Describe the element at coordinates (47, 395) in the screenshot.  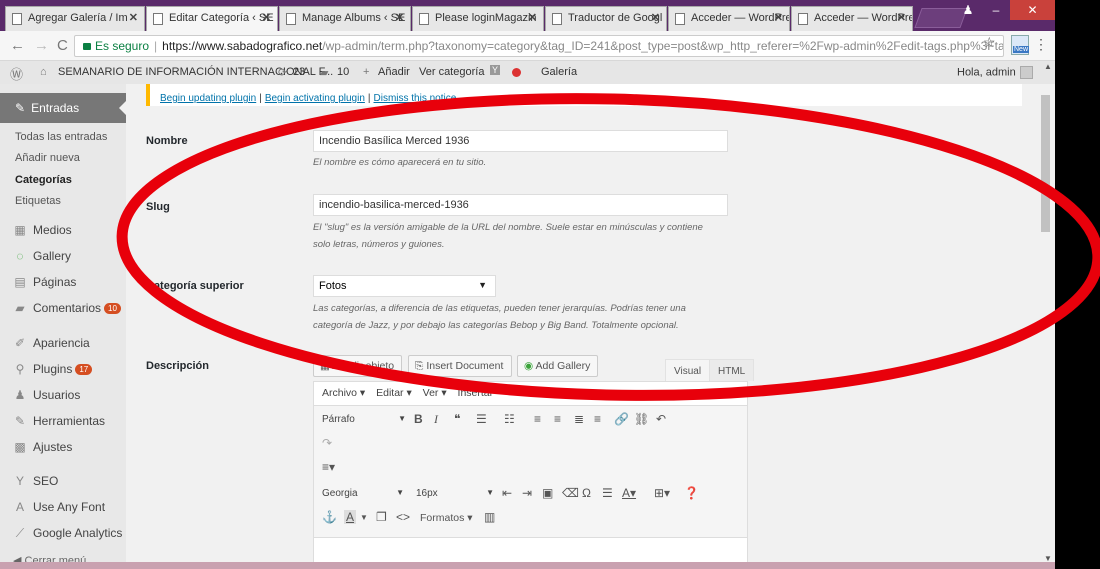
I see `sidebar-item-usuarios: ♟ Usuarios` at that location.